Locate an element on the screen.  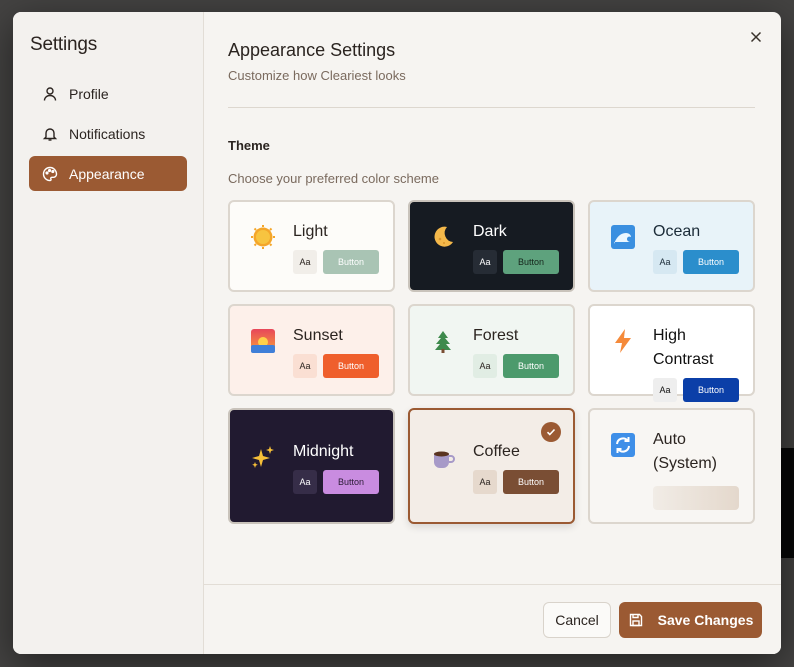
sidebar-item-profile: Profile is located at coordinates (108, 93).